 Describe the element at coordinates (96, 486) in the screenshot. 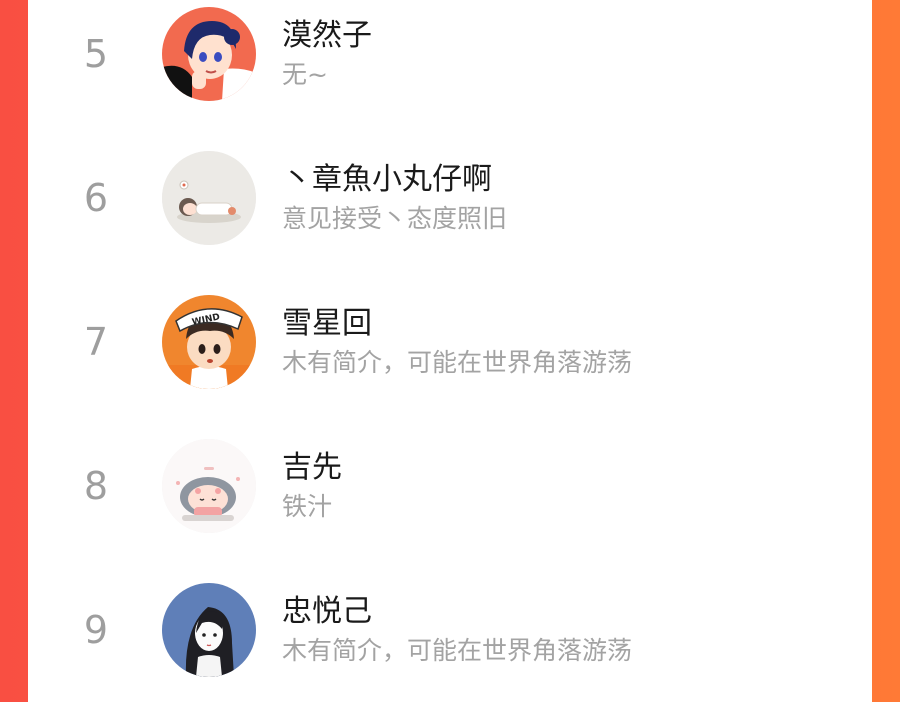

I see `rank-number: 8` at that location.